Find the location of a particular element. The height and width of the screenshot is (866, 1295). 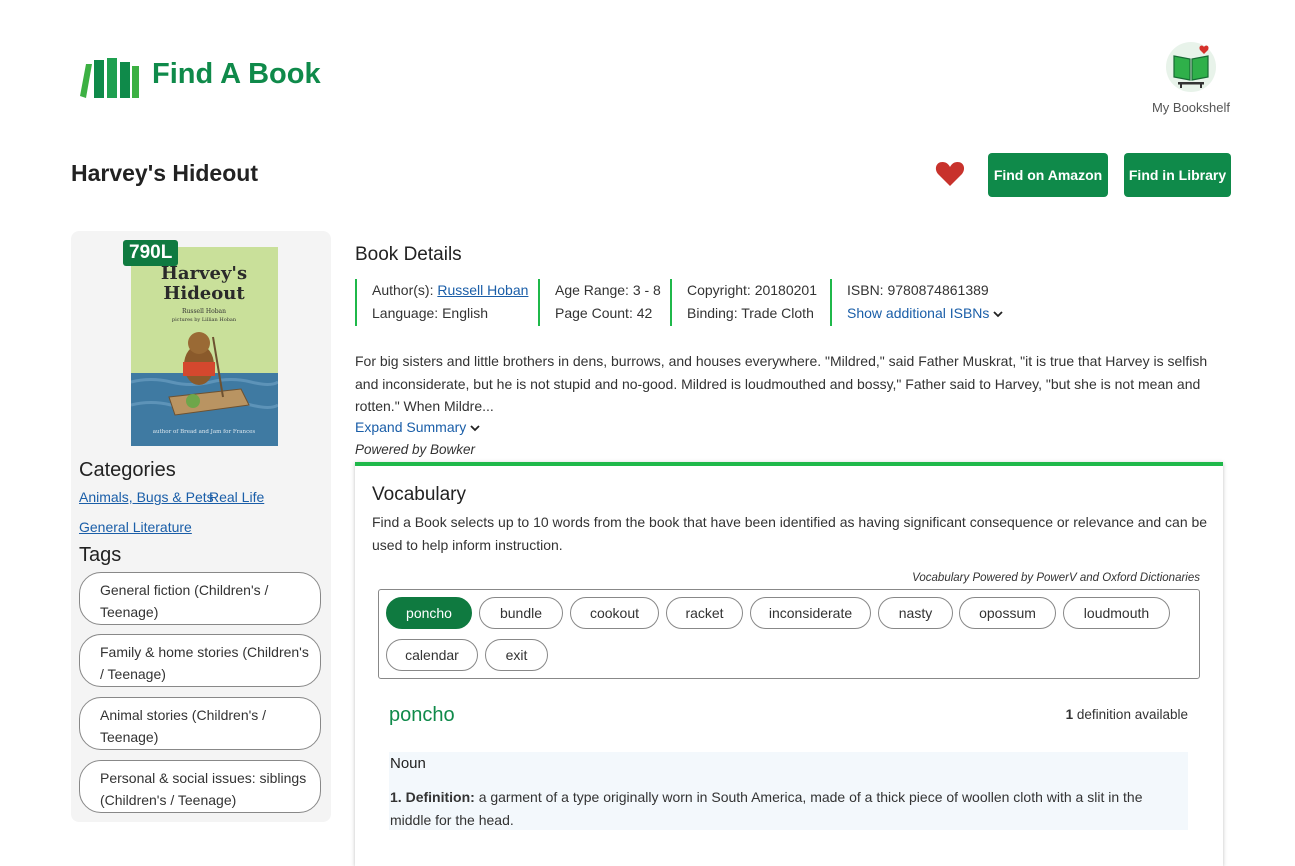

find-in-library-button: Find in Library is located at coordinates (1177, 175).